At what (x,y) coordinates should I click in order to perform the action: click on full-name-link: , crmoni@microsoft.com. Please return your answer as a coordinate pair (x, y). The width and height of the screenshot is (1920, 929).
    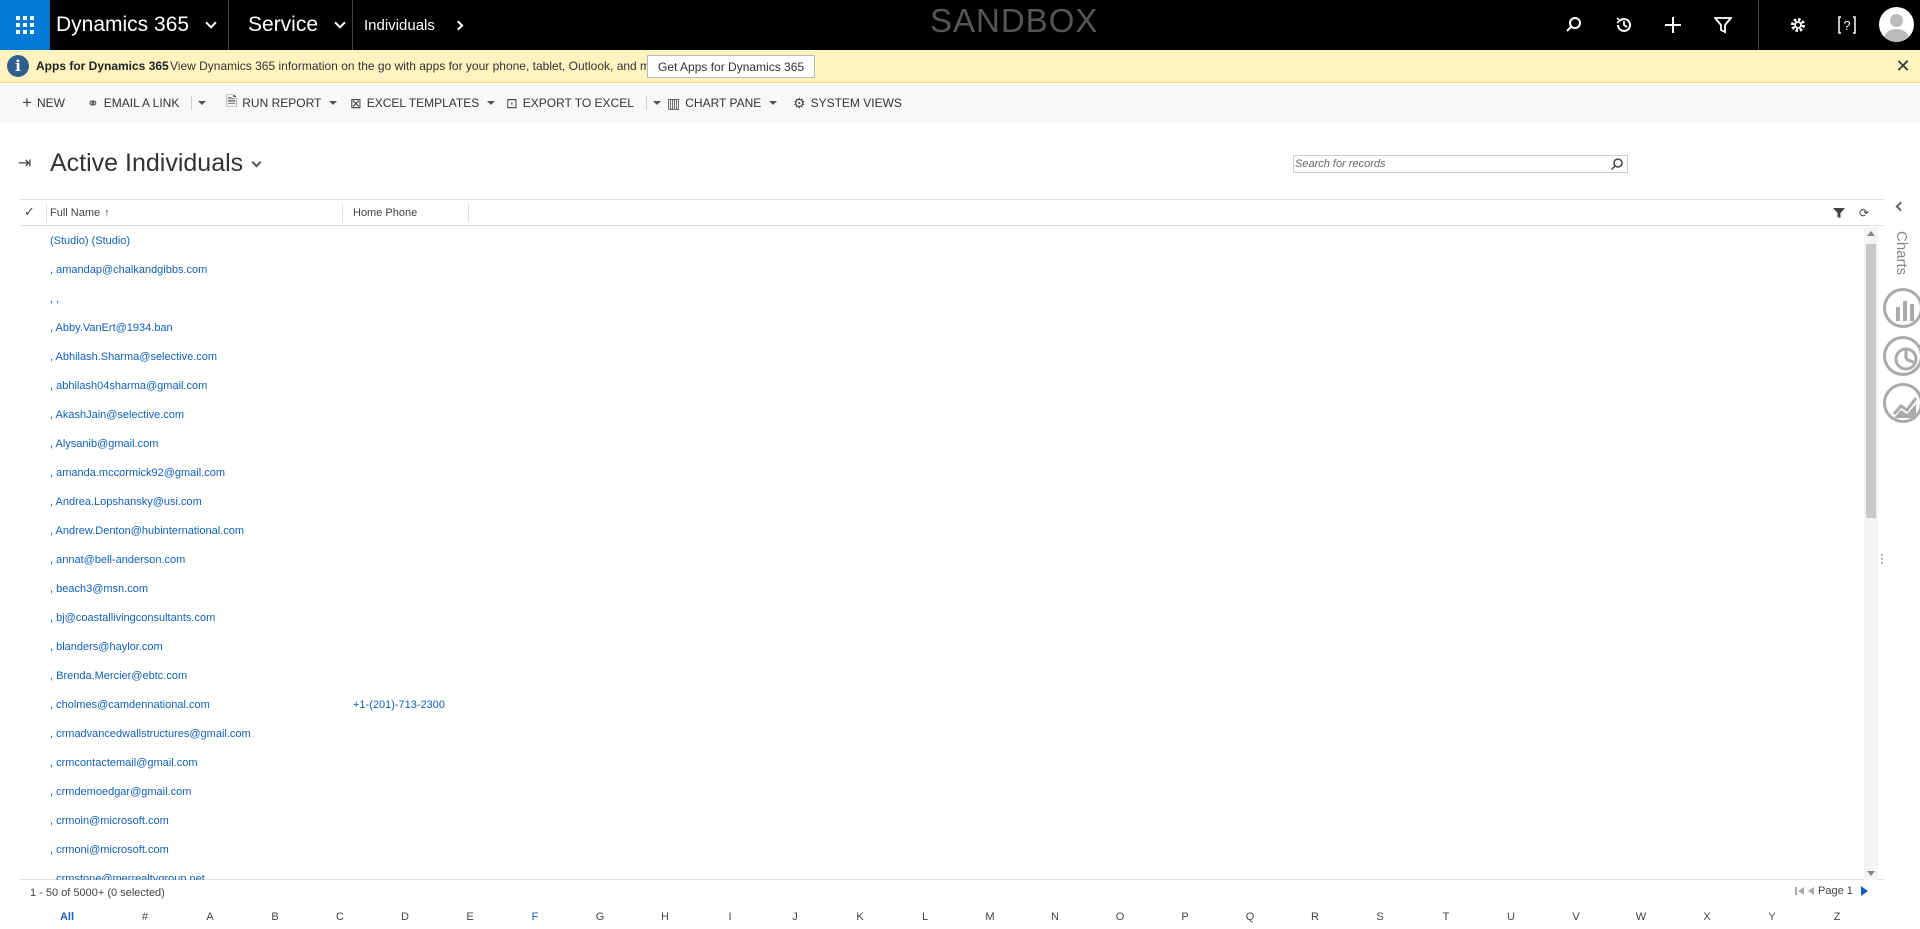
    Looking at the image, I should click on (109, 850).